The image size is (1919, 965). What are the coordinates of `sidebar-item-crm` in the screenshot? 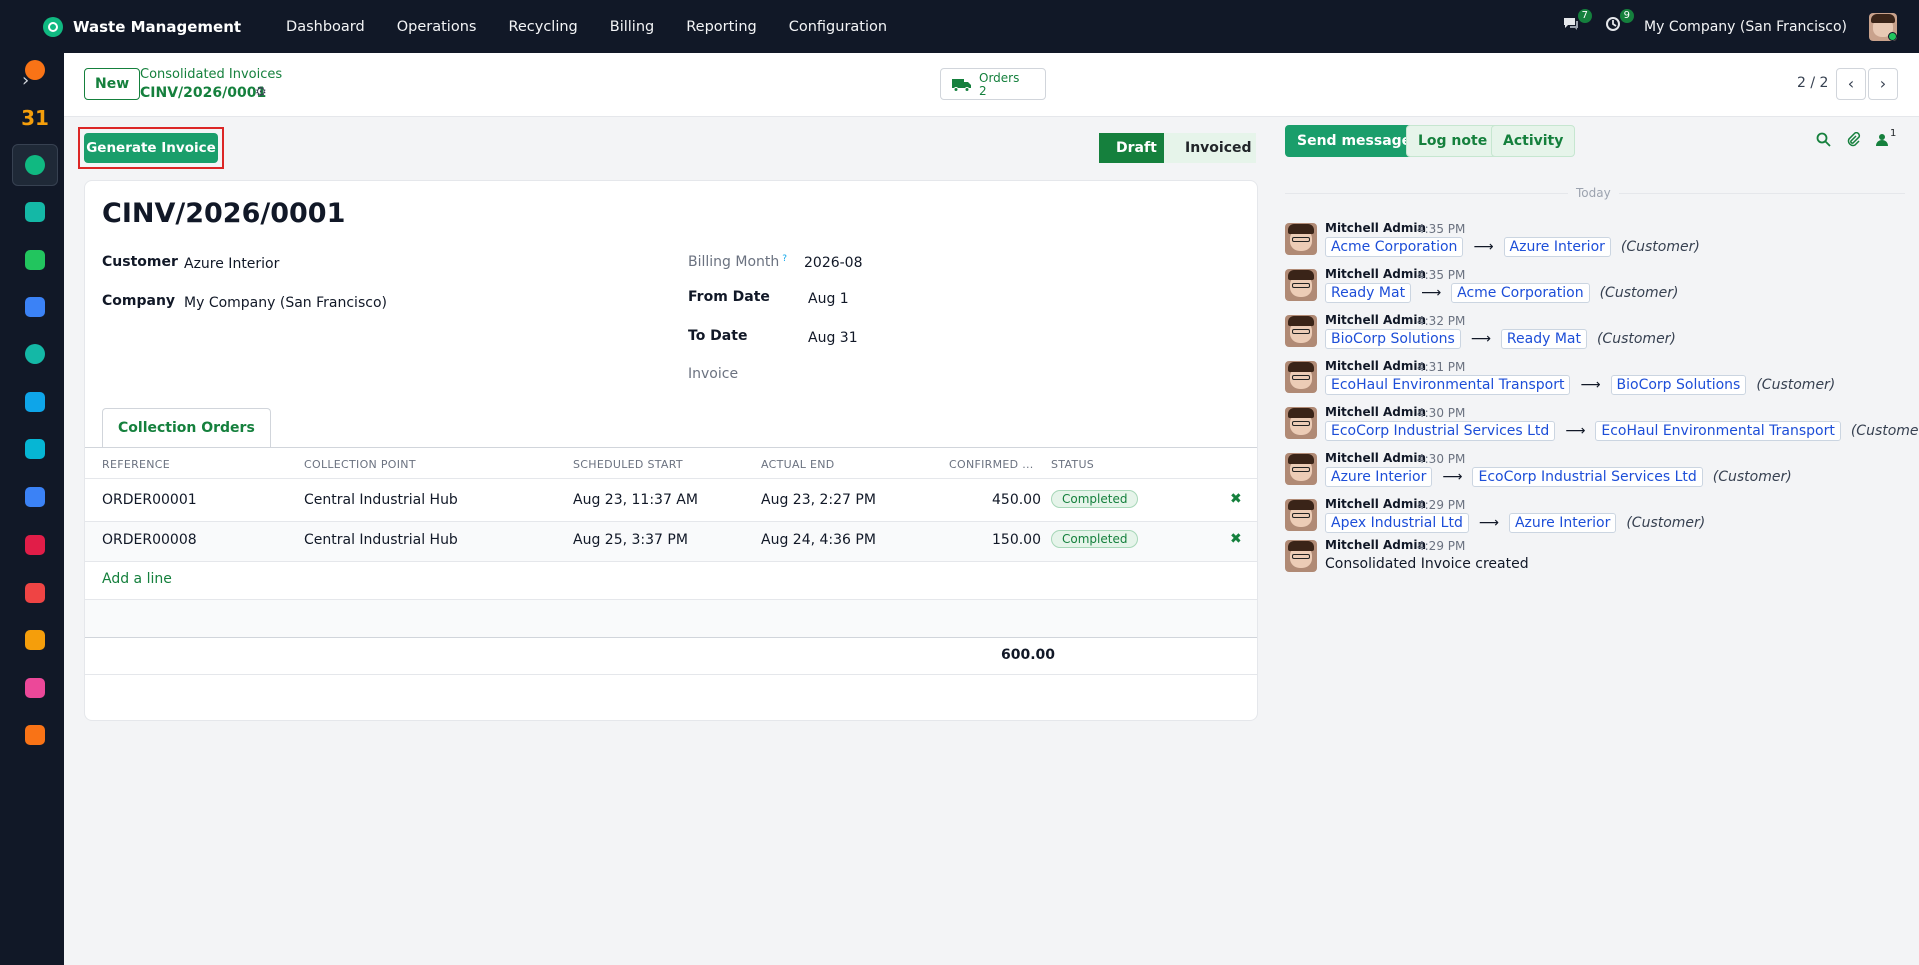 It's located at (35, 260).